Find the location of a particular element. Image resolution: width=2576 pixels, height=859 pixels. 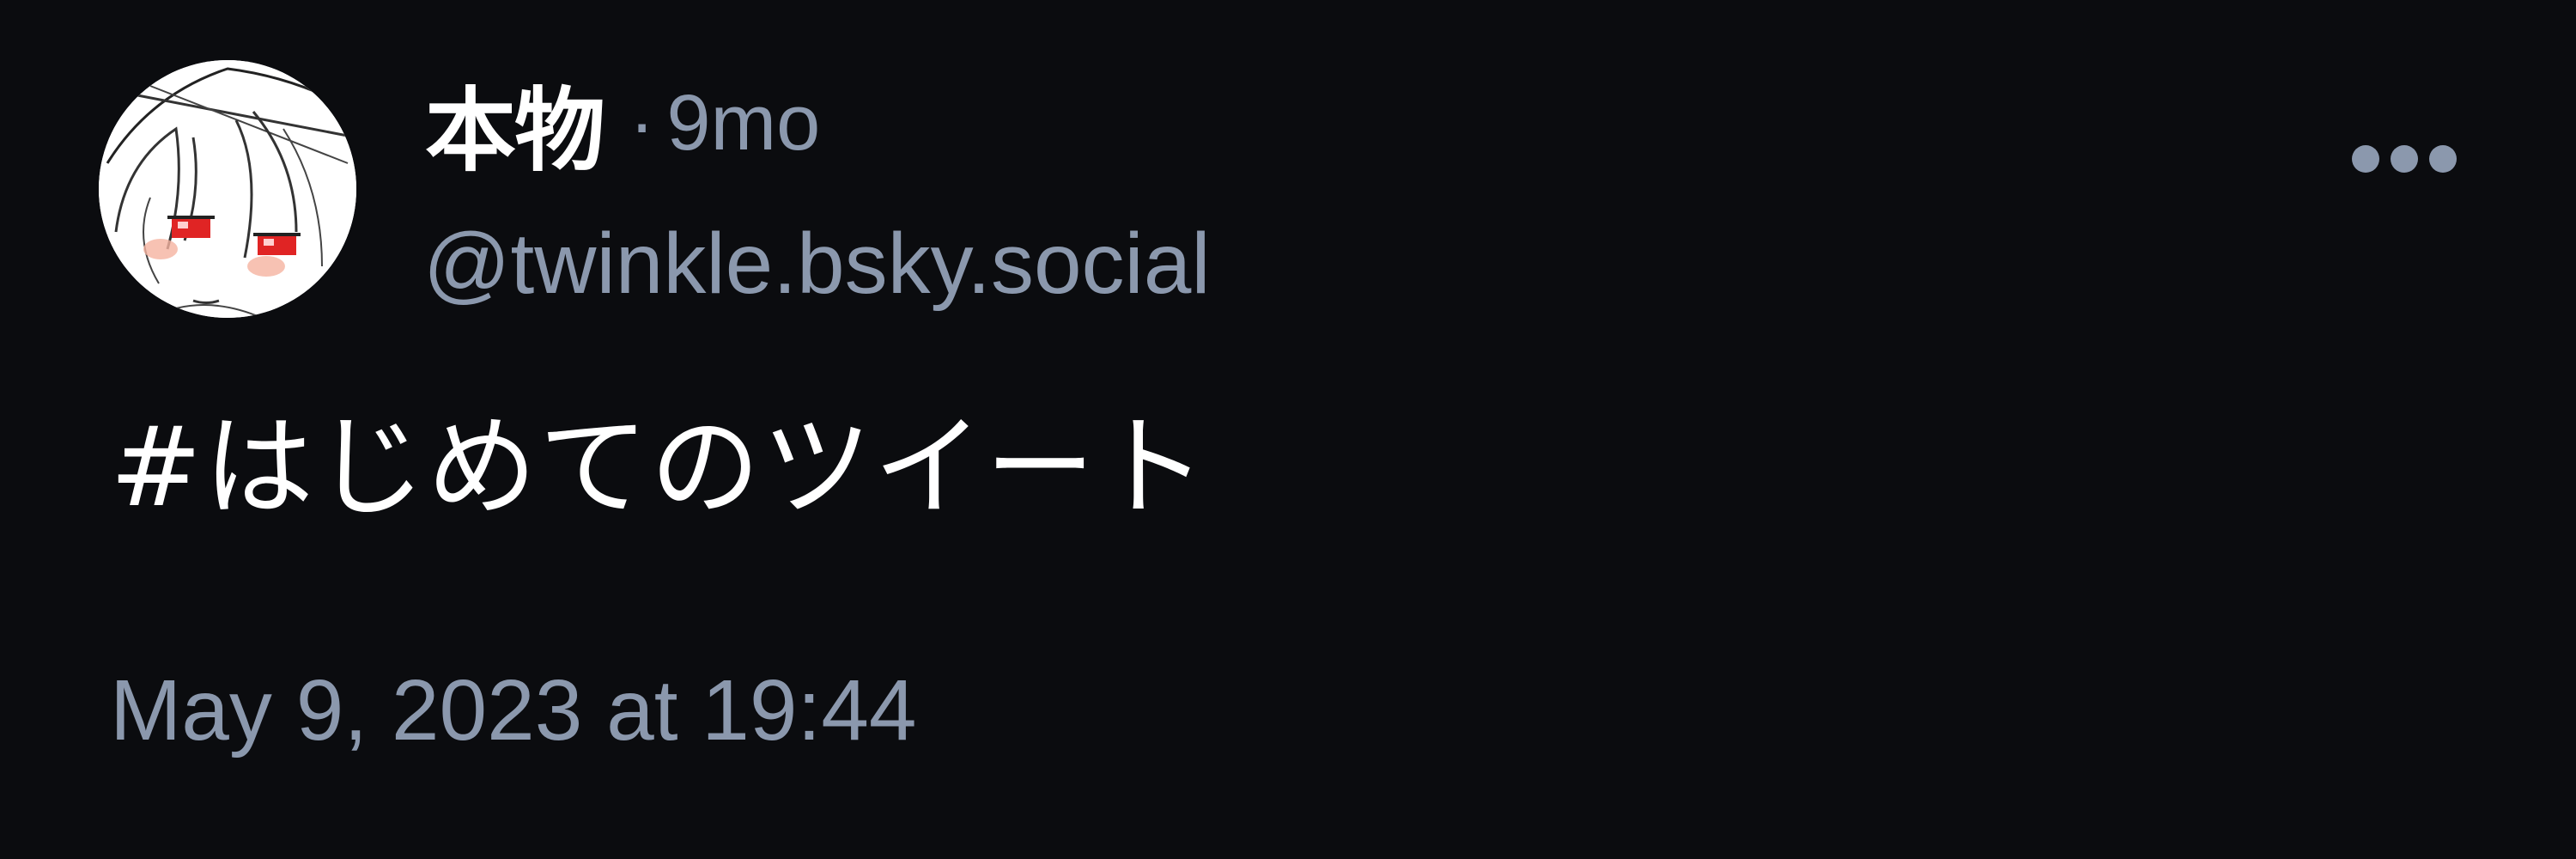

relative-time: 9mo is located at coordinates (743, 123).